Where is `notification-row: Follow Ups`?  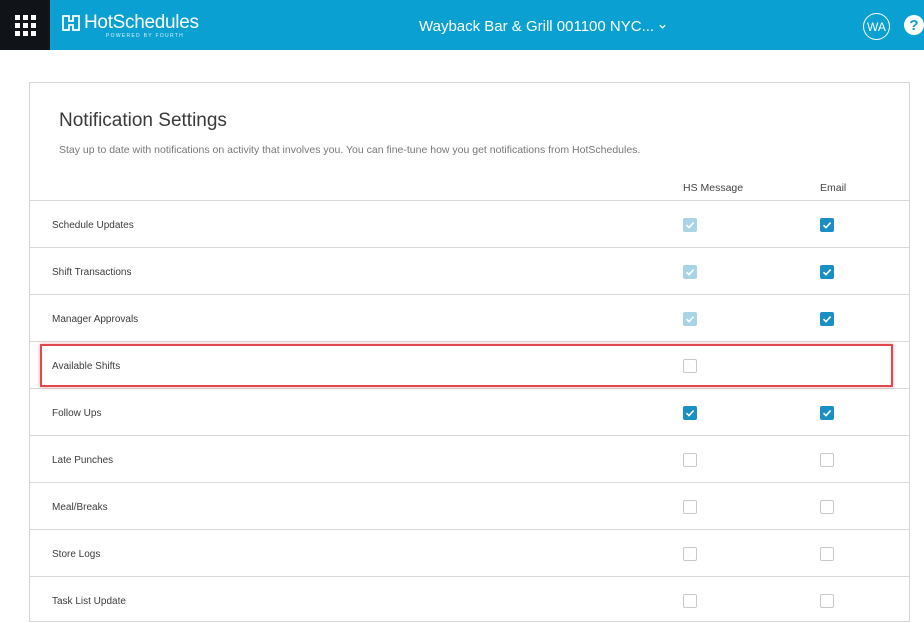
notification-row: Follow Ups is located at coordinates (469, 411).